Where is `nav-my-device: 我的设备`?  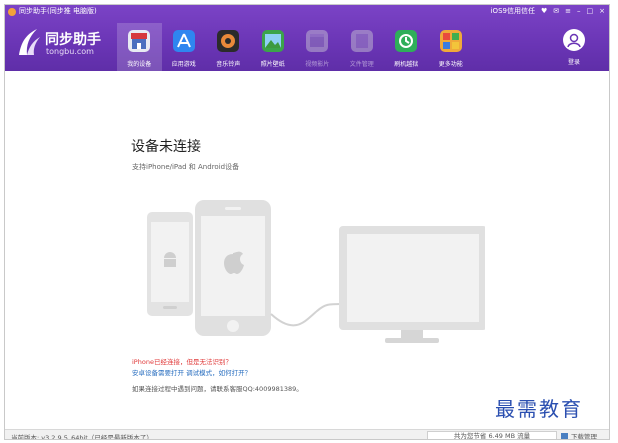 nav-my-device: 我的设备 is located at coordinates (139, 47).